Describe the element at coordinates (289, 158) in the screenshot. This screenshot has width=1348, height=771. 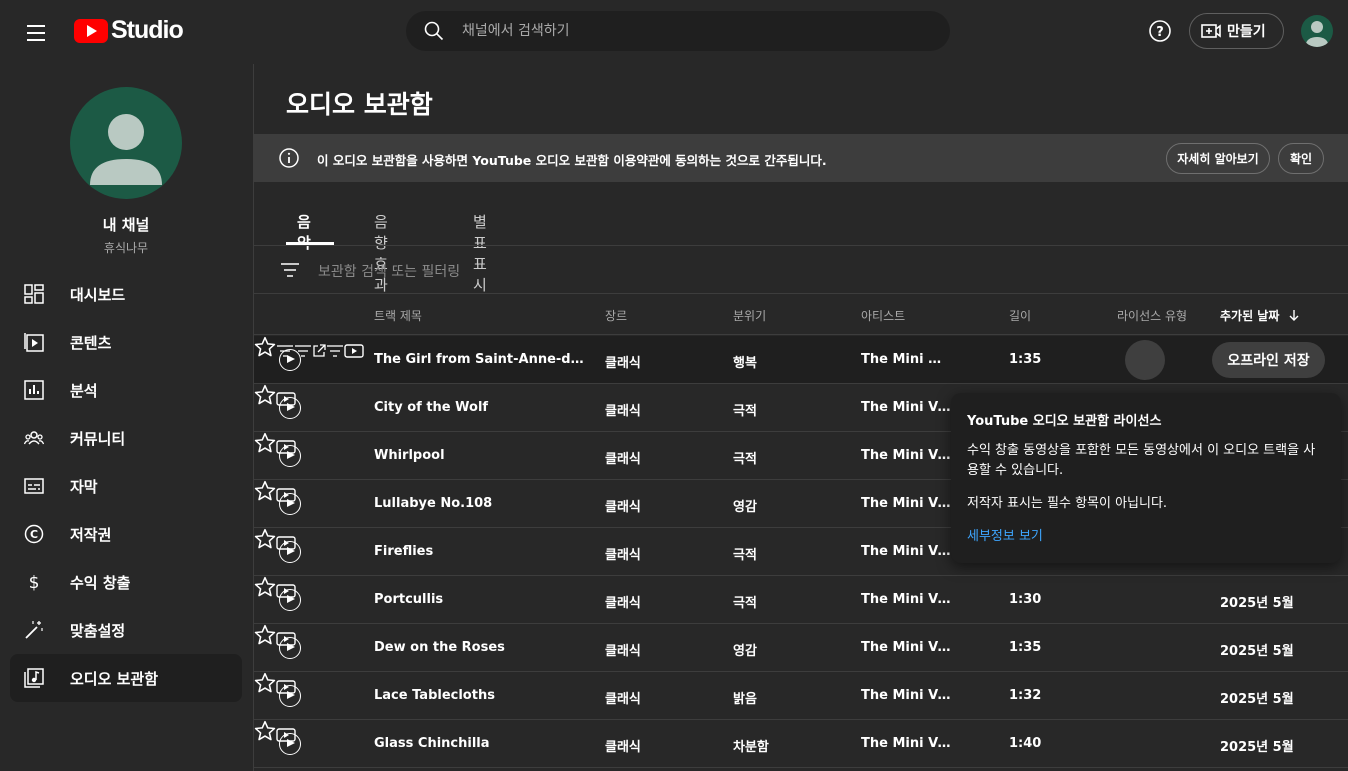
I see `info-icon` at that location.